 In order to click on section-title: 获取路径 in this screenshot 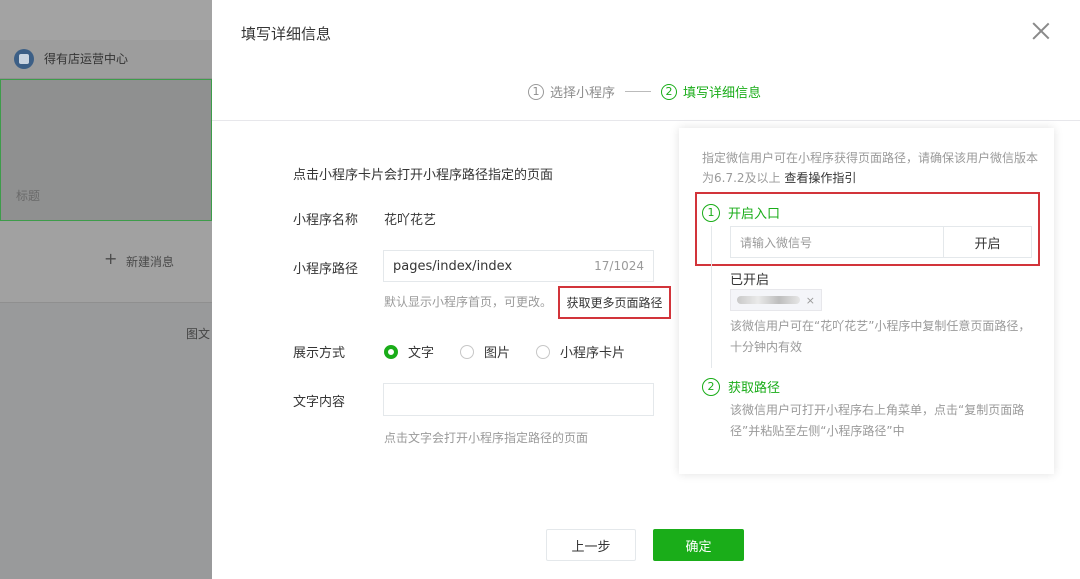, I will do `click(754, 388)`.